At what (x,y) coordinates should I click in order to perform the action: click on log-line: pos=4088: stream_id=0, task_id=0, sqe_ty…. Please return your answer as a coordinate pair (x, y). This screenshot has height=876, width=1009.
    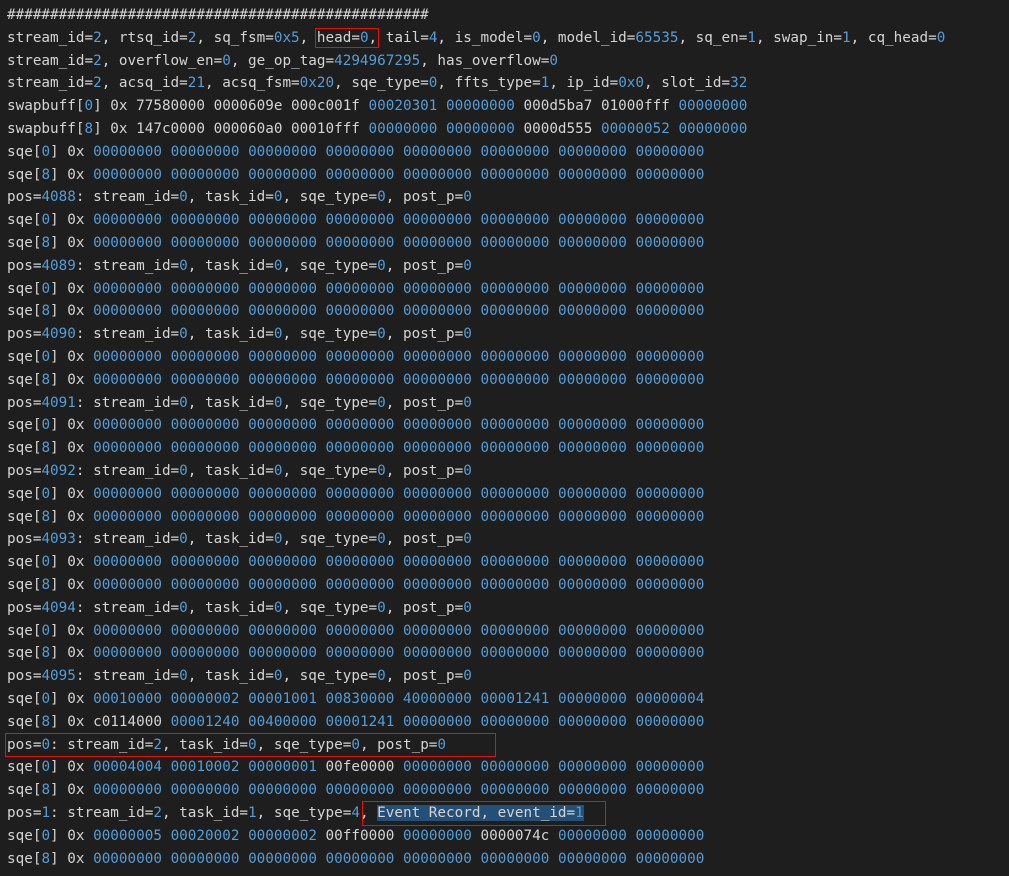
    Looking at the image, I should click on (239, 197).